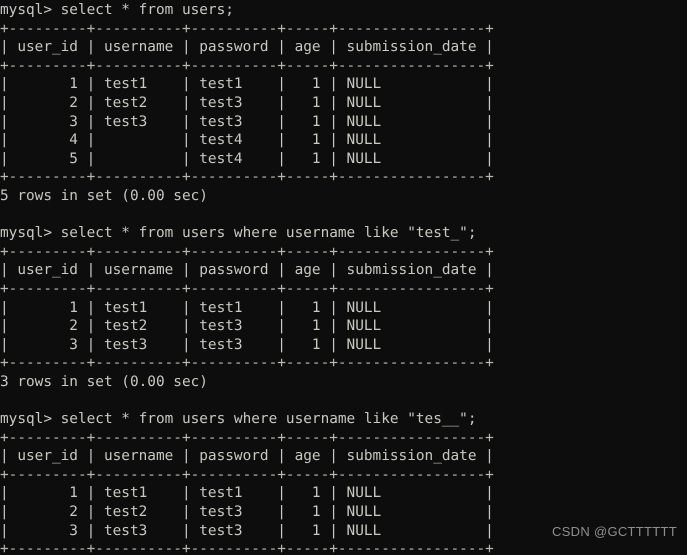  Describe the element at coordinates (117, 10) in the screenshot. I see `console-line: mysql> select * from users;` at that location.